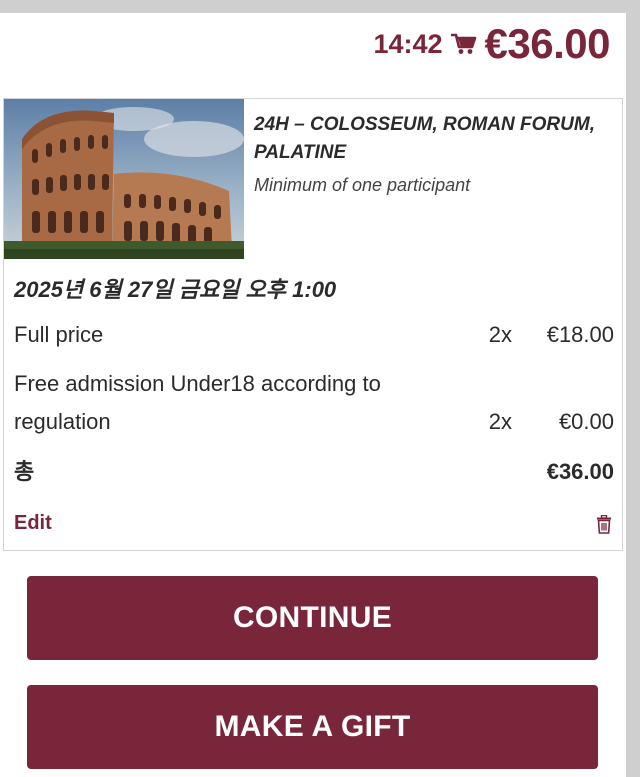  What do you see at coordinates (314, 335) in the screenshot?
I see `price-line: Full price 2x €18.00` at bounding box center [314, 335].